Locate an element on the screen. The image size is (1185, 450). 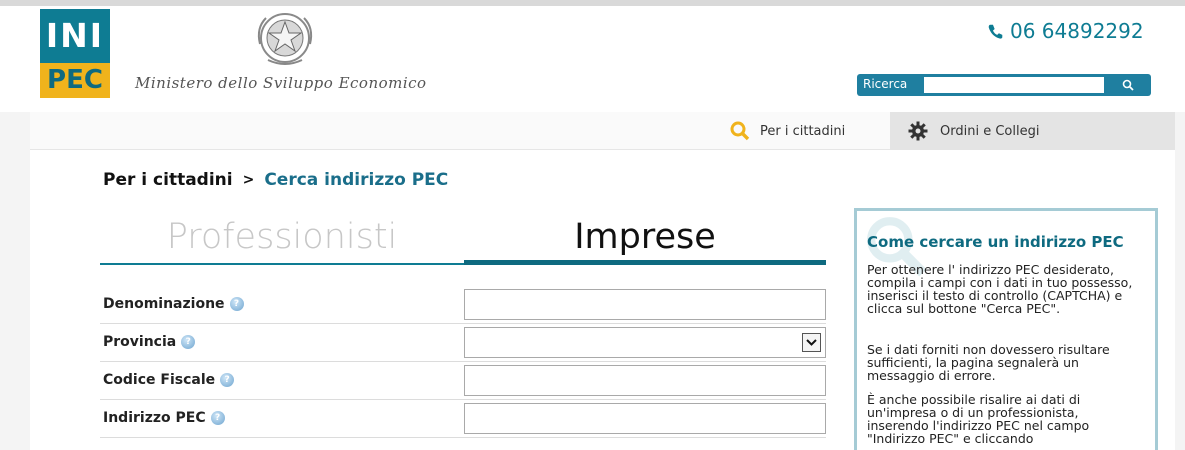
codice-fiscale-field is located at coordinates (645, 380).